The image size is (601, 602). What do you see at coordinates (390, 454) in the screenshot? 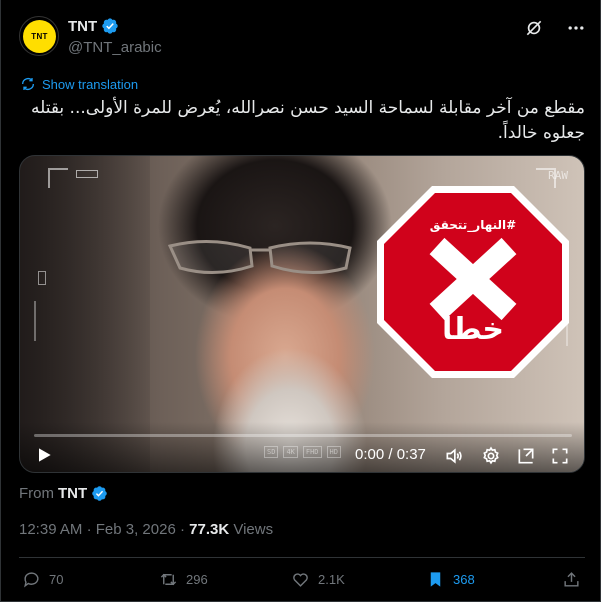
I see `video-time: 0:00 / 0:37` at bounding box center [390, 454].